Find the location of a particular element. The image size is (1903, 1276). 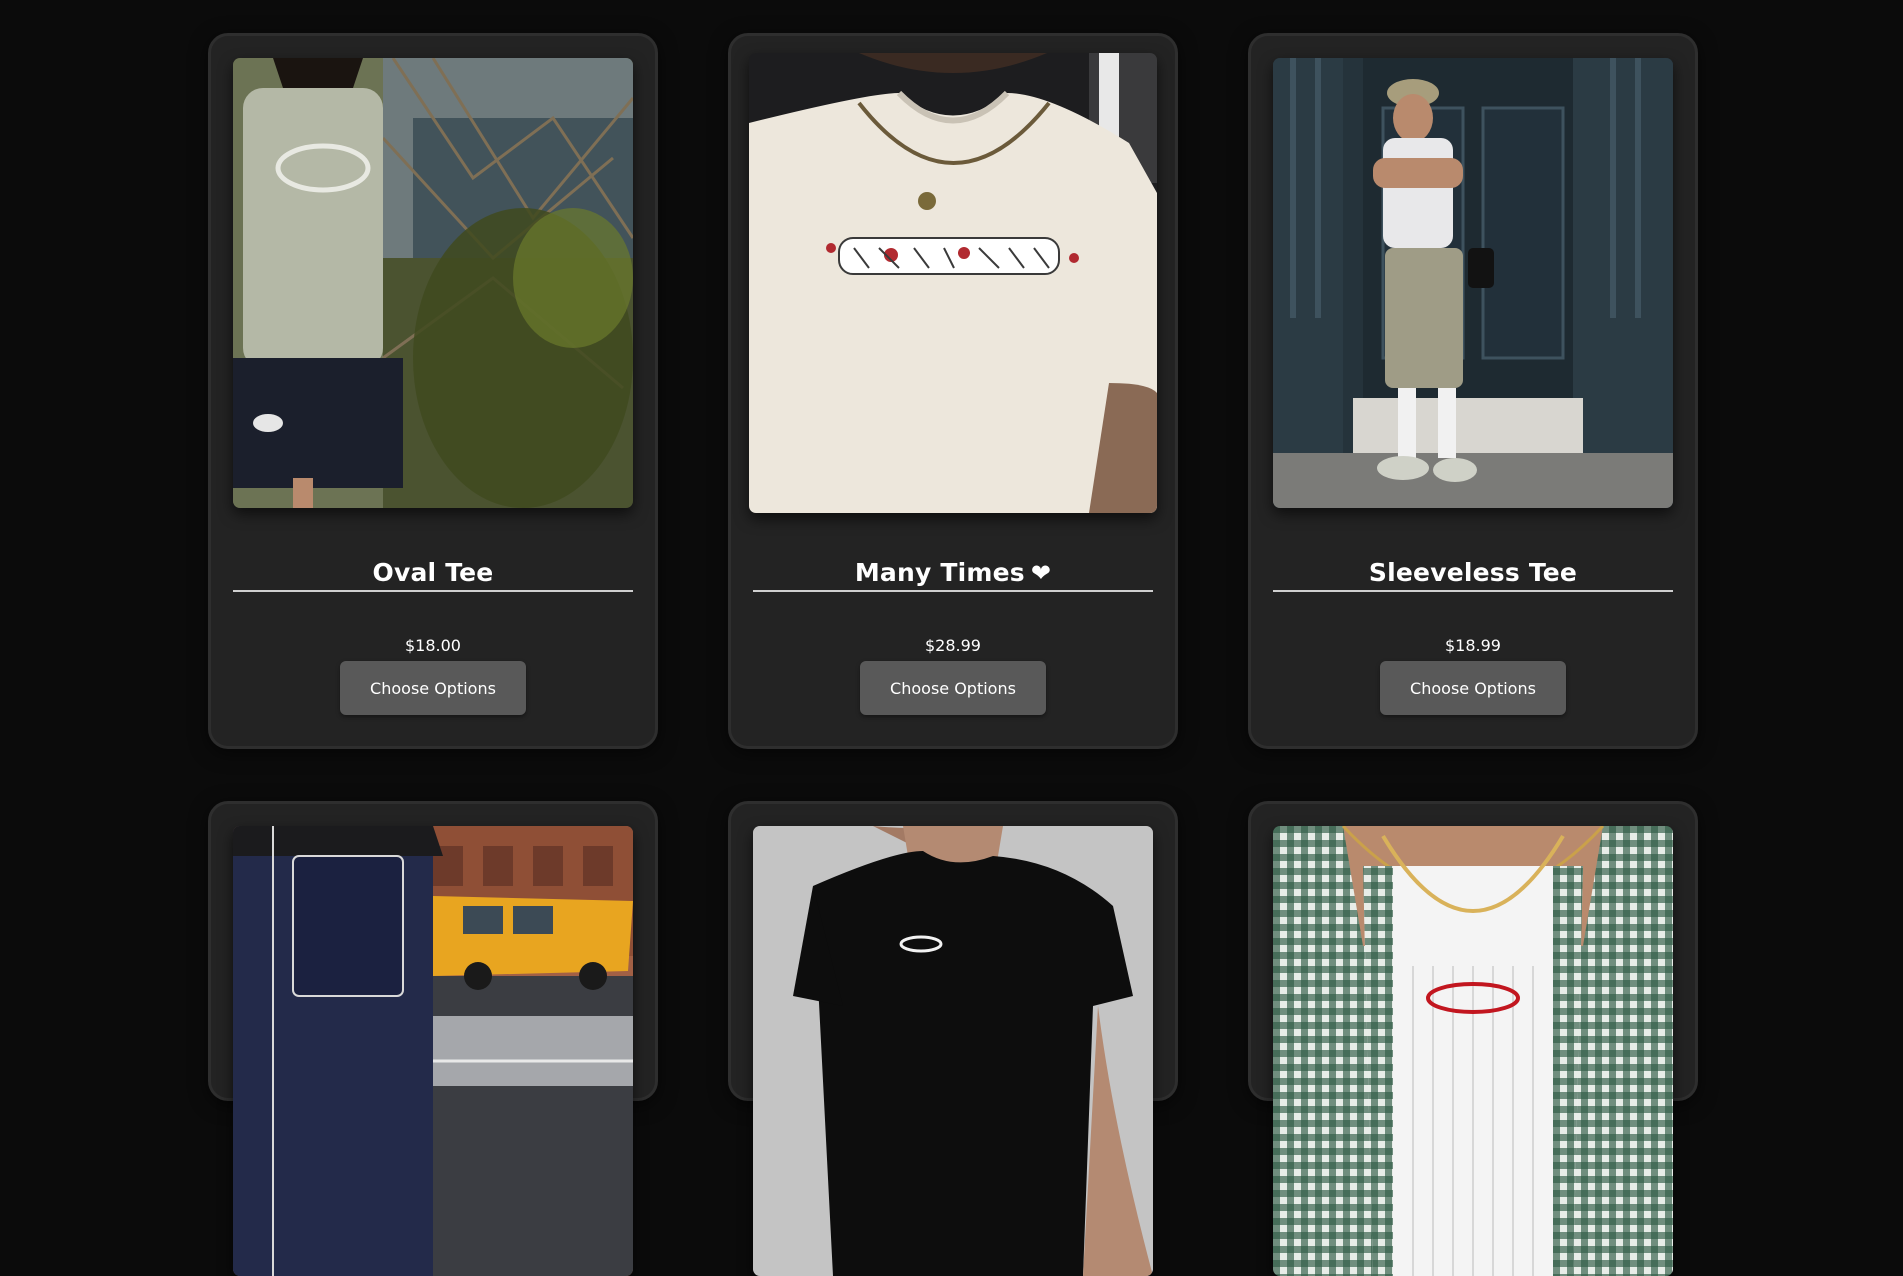

product-card-sleeveless-tee: Sleeveless Tee $18.99 Choose Options is located at coordinates (1473, 391).